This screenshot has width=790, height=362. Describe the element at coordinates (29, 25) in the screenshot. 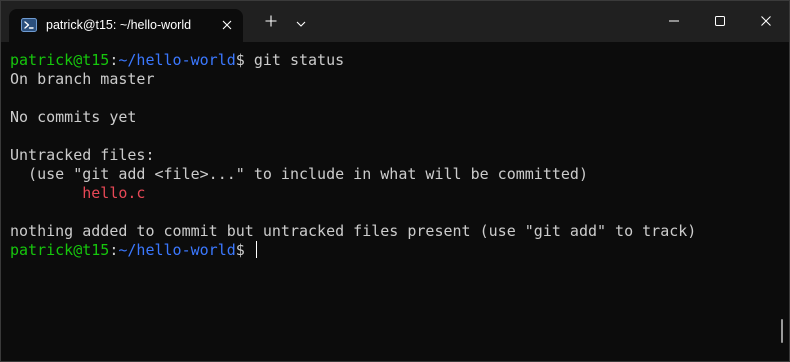

I see `powershell-icon` at that location.